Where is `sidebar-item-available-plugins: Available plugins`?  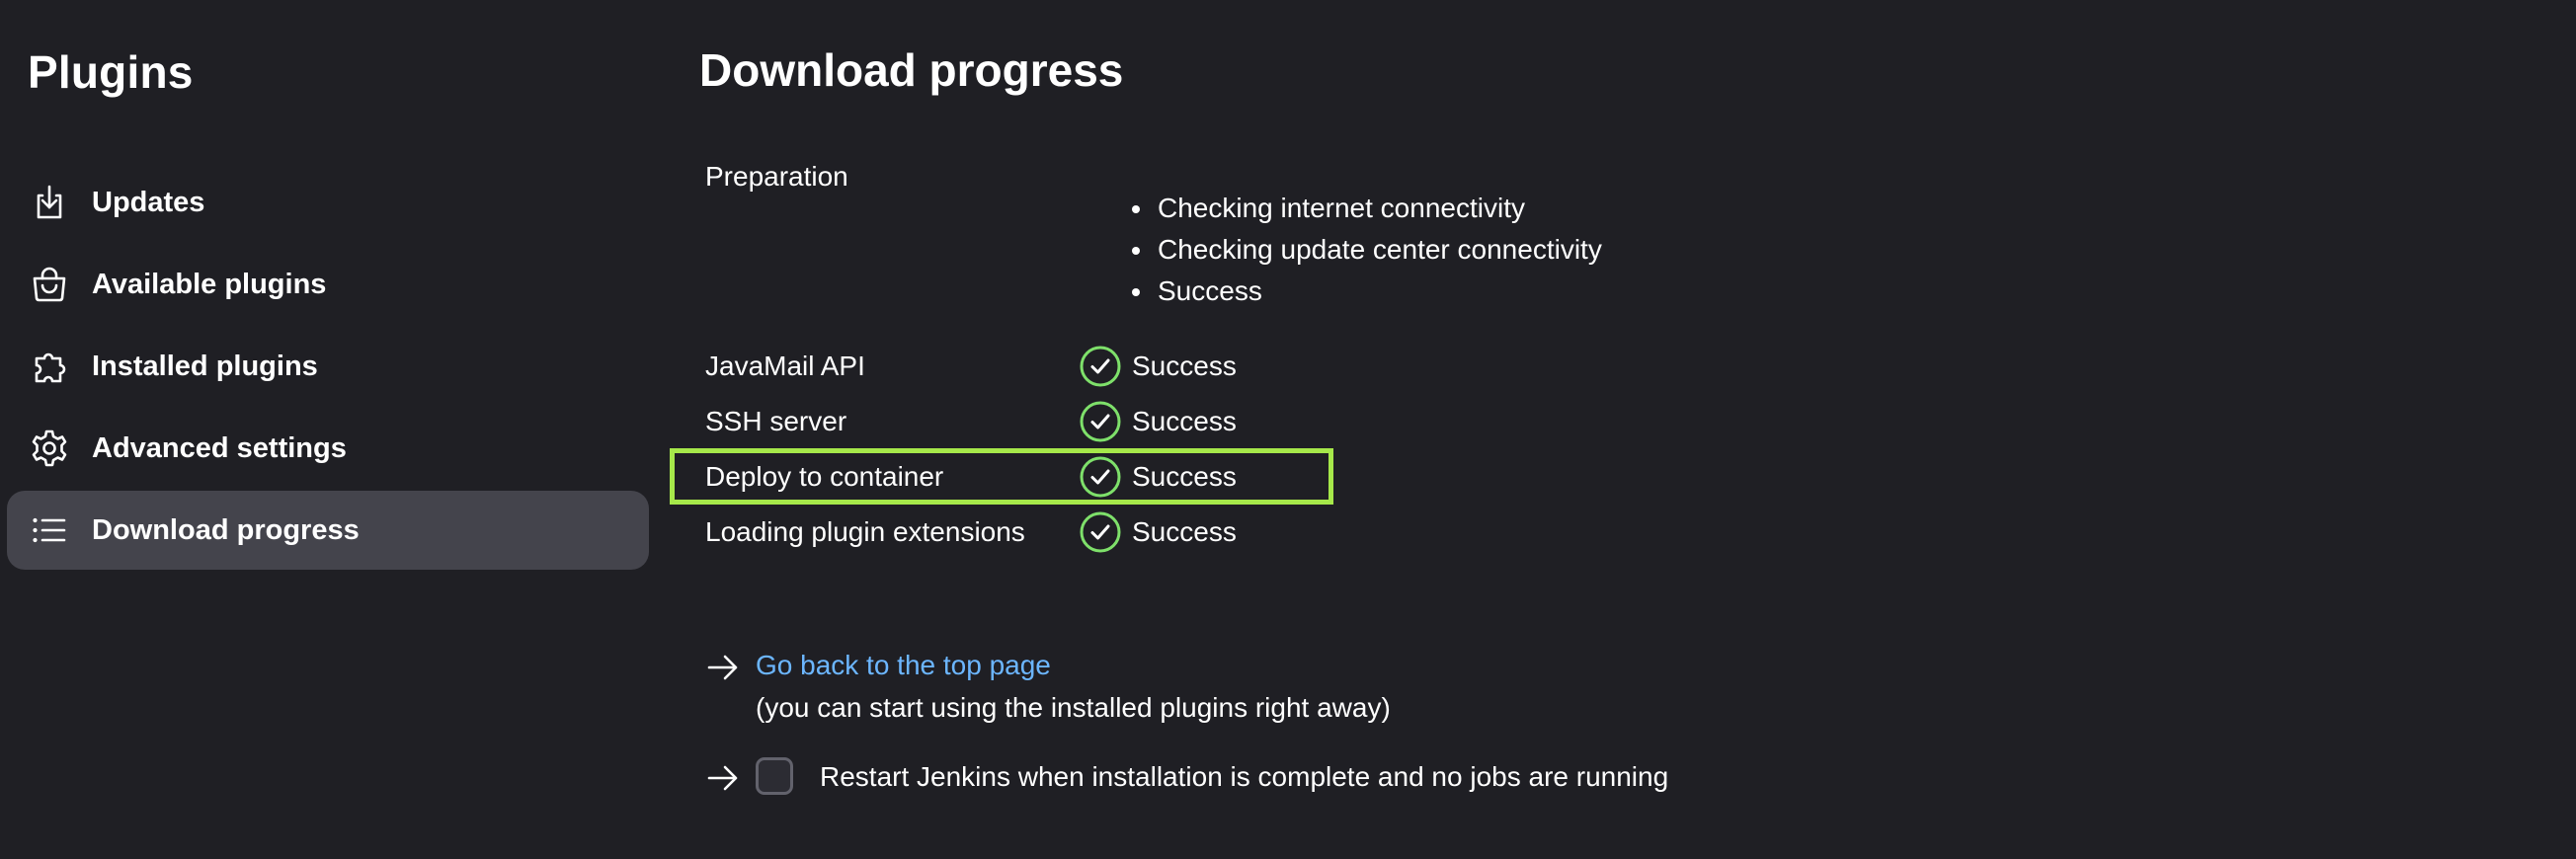
sidebar-item-available-plugins: Available plugins is located at coordinates (328, 285).